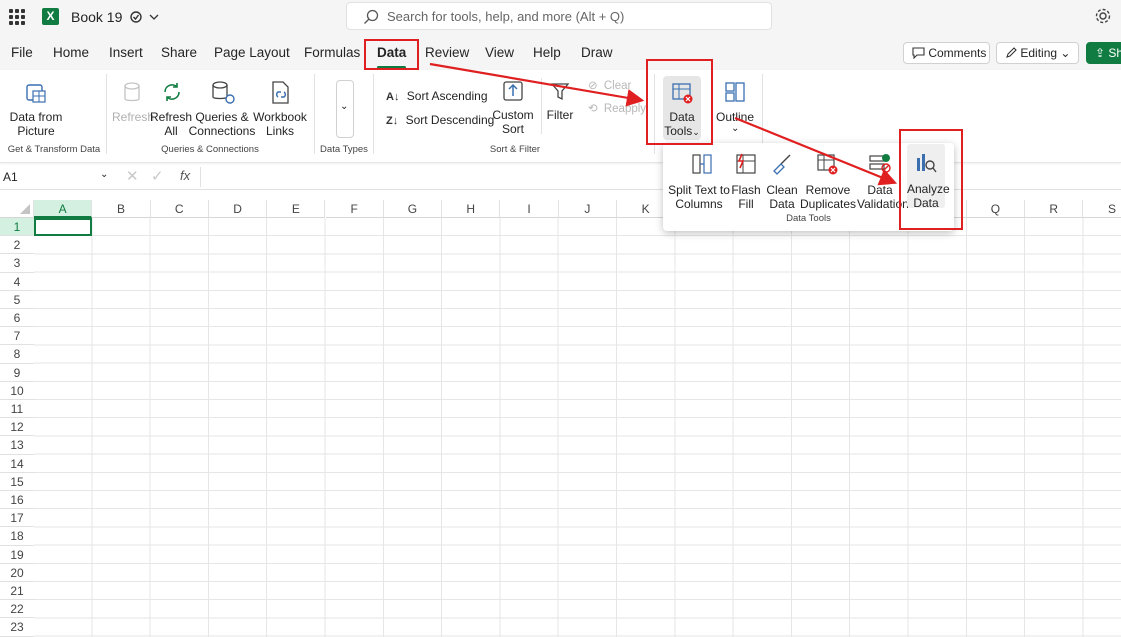  Describe the element at coordinates (746, 190) in the screenshot. I see `flash-fill-label-1: Flash` at that location.